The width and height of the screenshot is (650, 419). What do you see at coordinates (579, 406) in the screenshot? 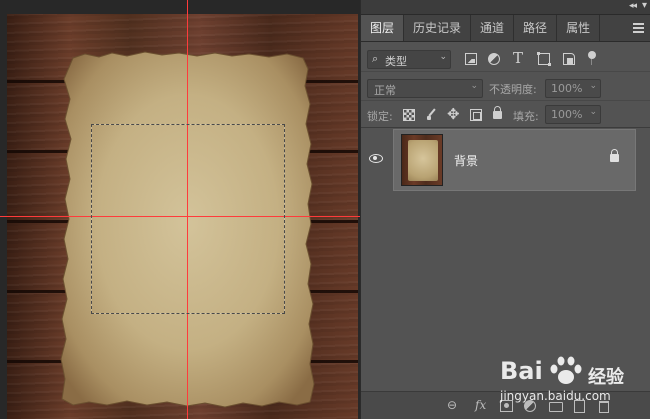
I see `new-layer-icon` at bounding box center [579, 406].